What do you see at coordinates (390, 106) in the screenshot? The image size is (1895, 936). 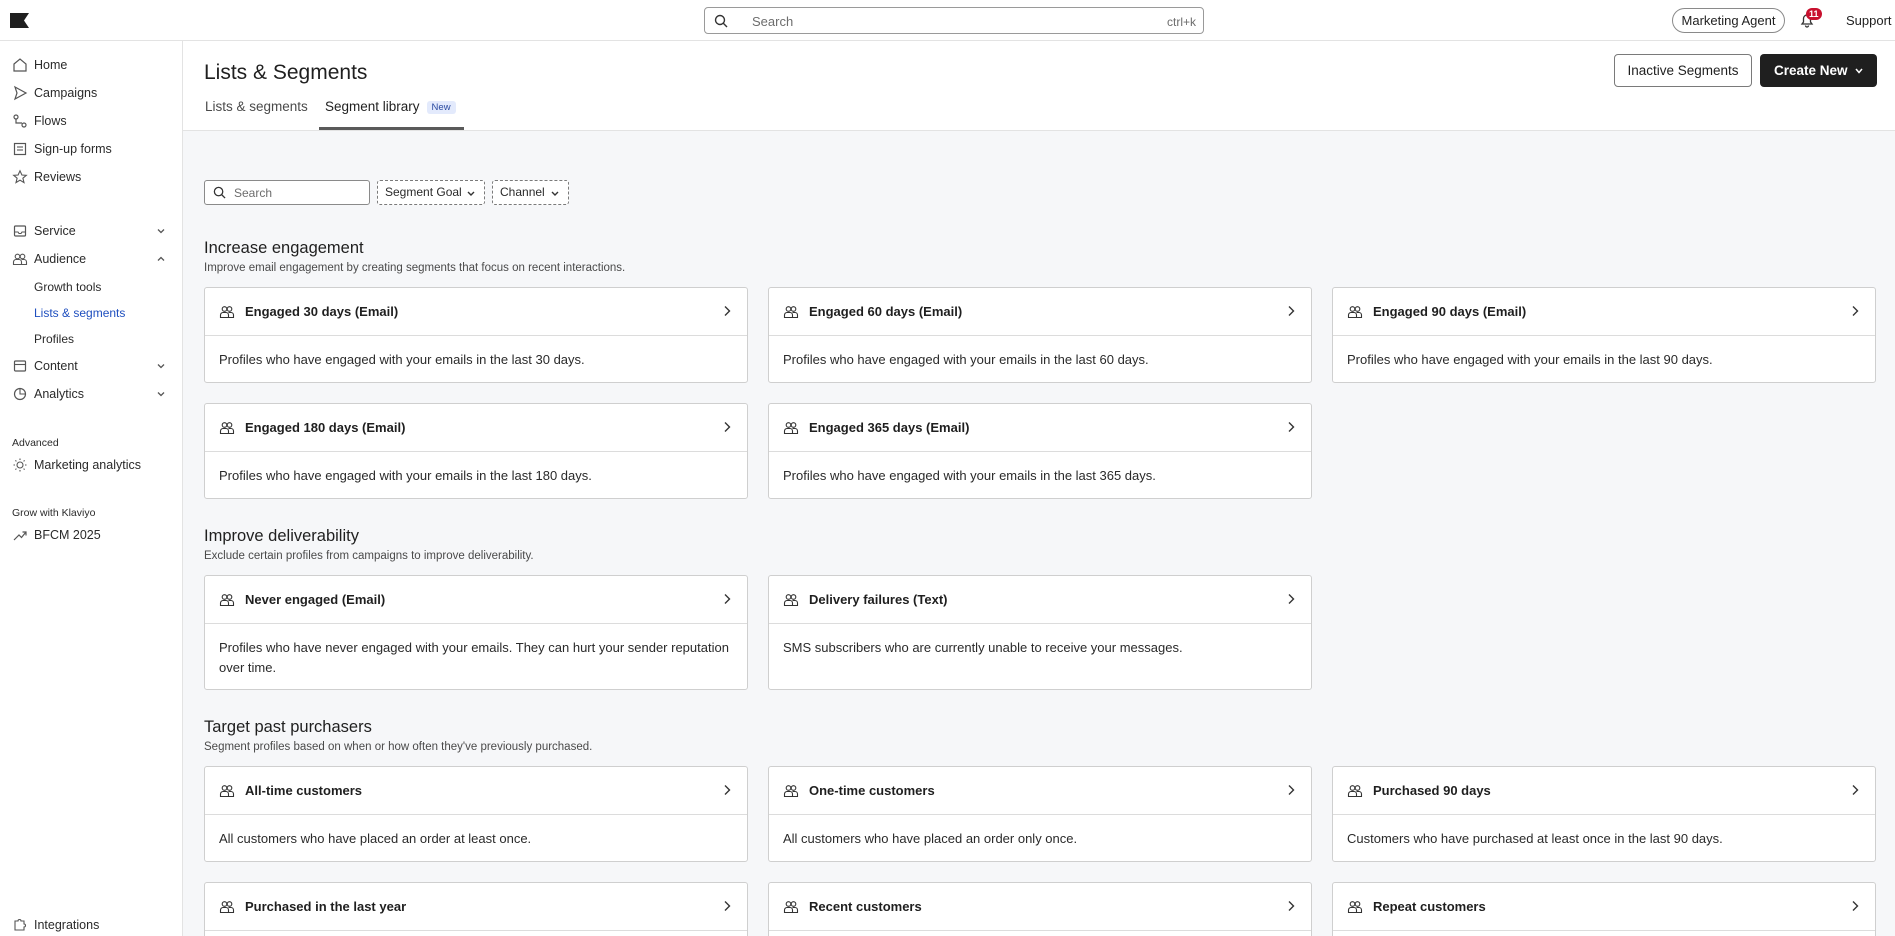 I see `tab-segment-library: Segment library New` at bounding box center [390, 106].